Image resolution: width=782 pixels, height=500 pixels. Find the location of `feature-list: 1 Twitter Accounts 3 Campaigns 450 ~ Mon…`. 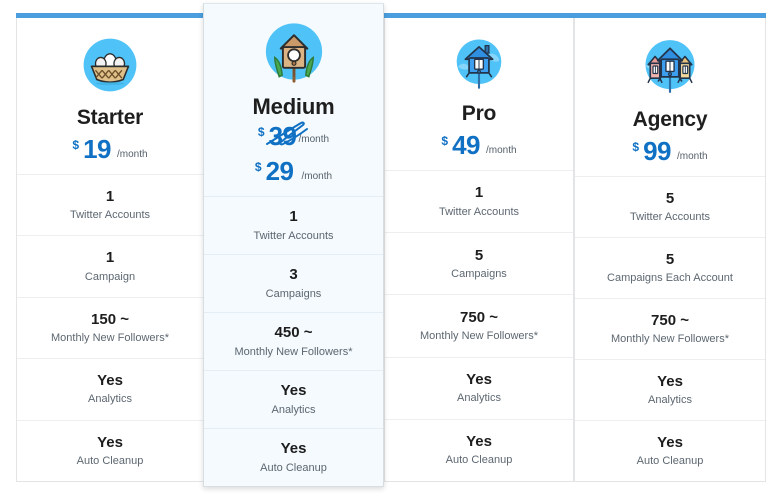

feature-list: 1 Twitter Accounts 3 Campaigns 450 ~ Mon… is located at coordinates (293, 341).